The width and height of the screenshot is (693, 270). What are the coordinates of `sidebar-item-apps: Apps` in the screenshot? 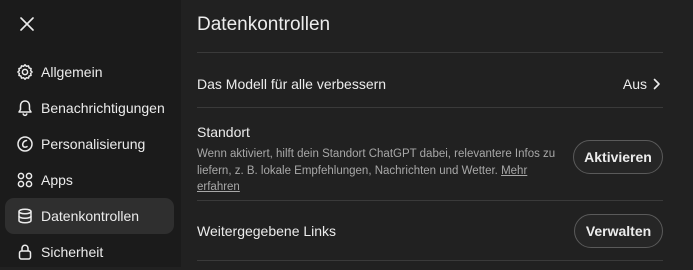 It's located at (89, 180).